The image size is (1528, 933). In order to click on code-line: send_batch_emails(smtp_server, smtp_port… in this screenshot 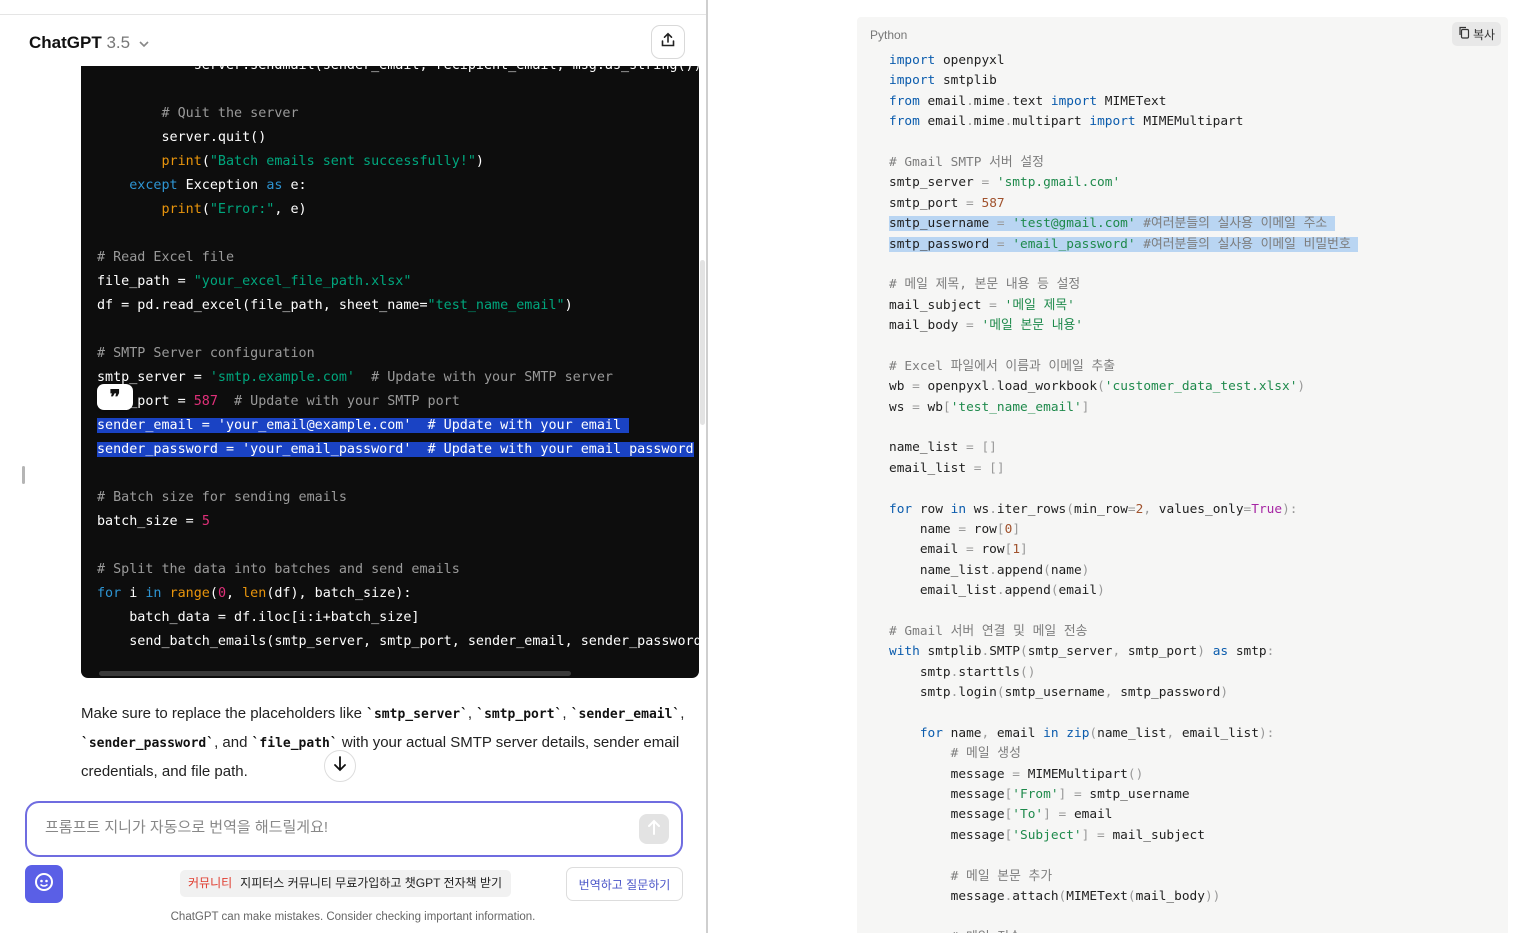, I will do `click(398, 642)`.